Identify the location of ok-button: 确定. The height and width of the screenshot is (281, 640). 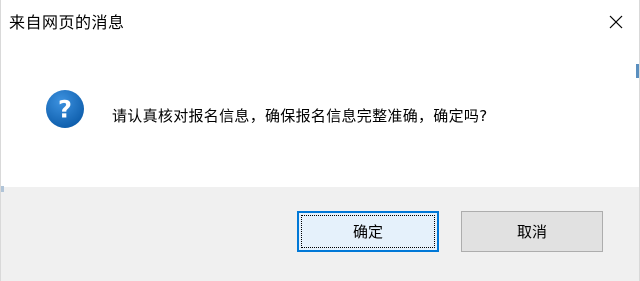
(368, 231).